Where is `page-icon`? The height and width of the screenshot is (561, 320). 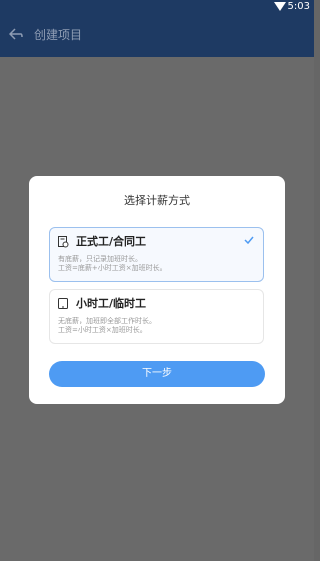
page-icon is located at coordinates (63, 303).